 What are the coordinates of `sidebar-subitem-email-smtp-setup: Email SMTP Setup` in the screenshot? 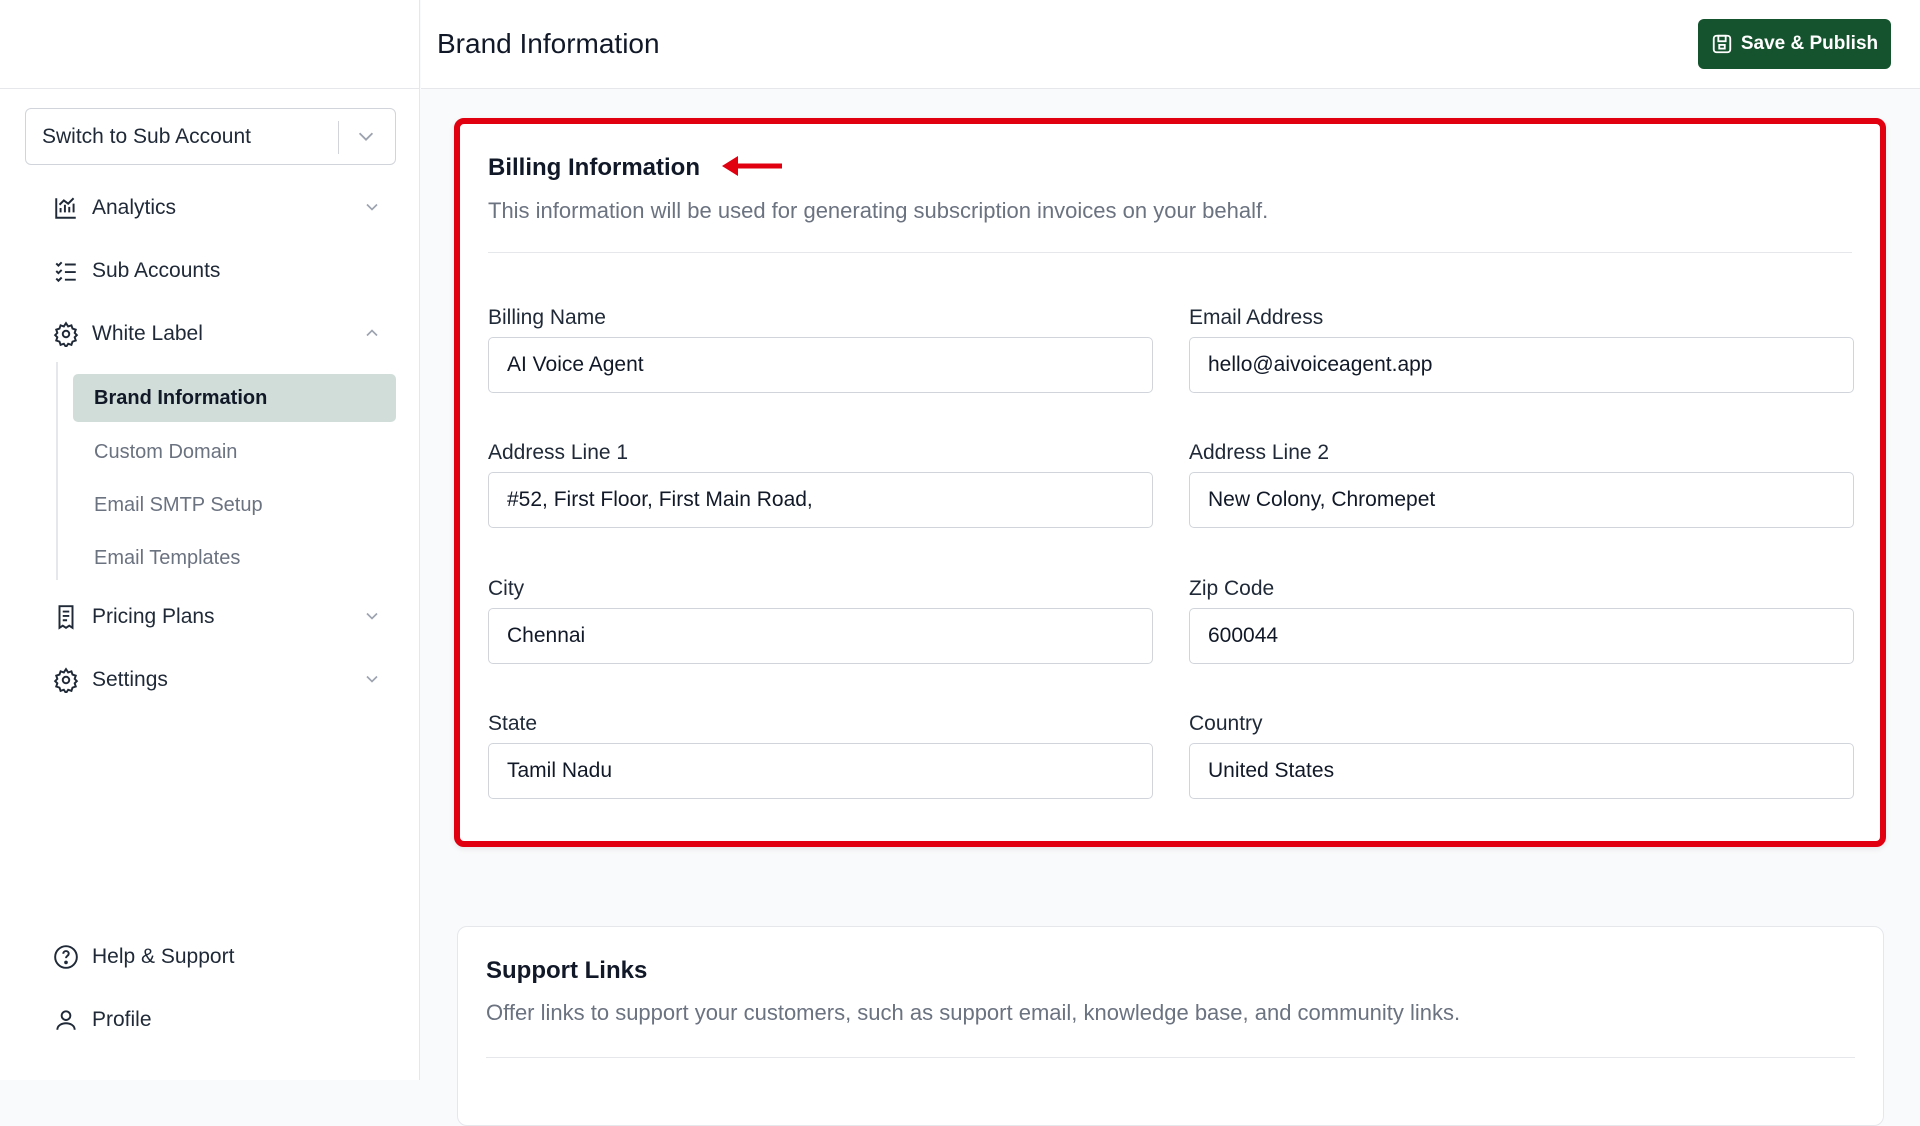 It's located at (234, 505).